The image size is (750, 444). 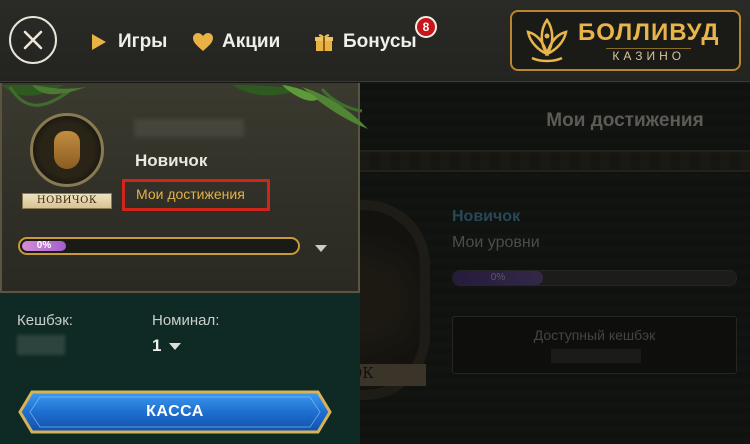 I want to click on nav-games: Игры, so click(x=127, y=42).